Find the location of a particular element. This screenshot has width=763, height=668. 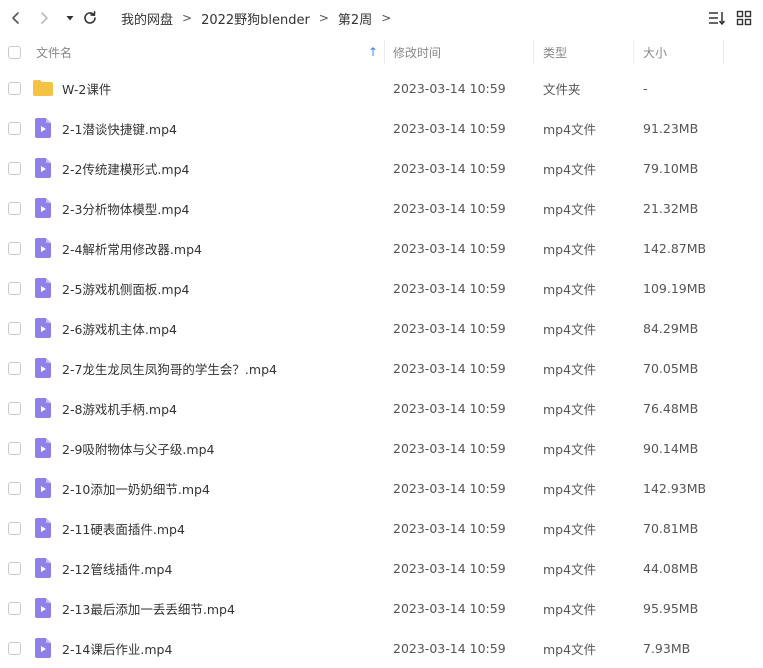

breadcrumb-item-week: 第2周 is located at coordinates (355, 18).